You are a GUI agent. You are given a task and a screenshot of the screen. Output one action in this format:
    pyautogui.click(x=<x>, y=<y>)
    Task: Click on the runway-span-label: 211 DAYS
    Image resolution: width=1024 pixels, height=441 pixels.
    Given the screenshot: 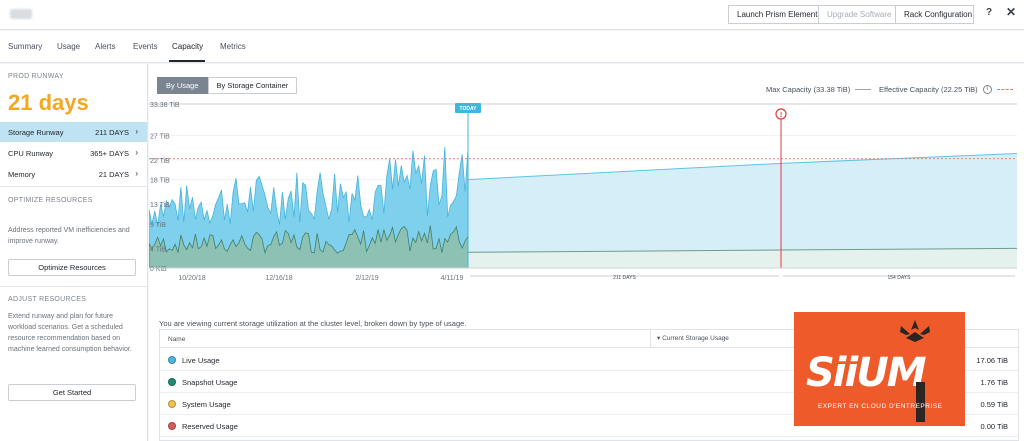 What is the action you would take?
    pyautogui.click(x=624, y=278)
    